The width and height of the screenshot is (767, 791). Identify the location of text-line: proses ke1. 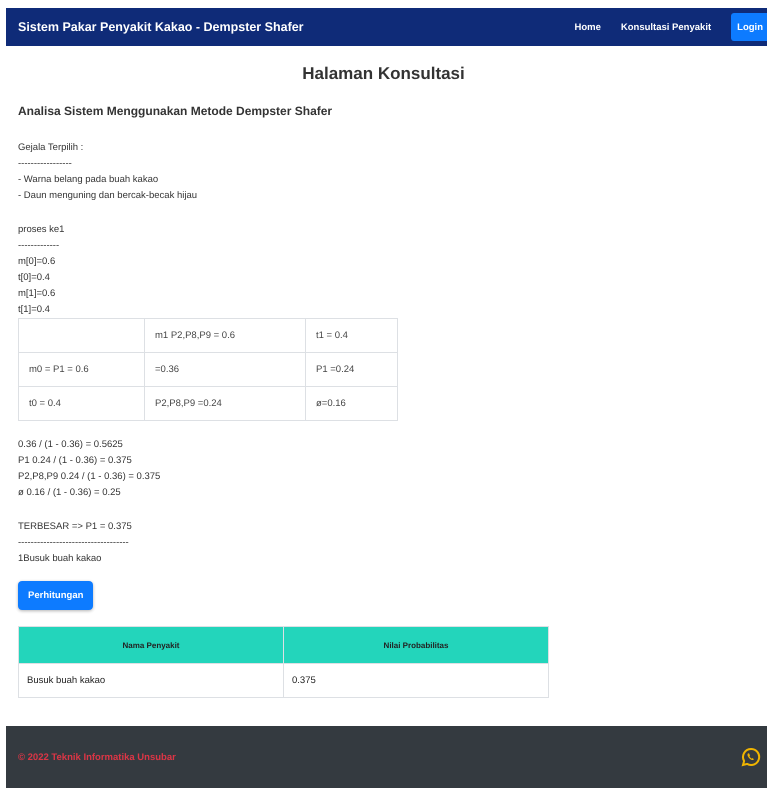
(42, 230).